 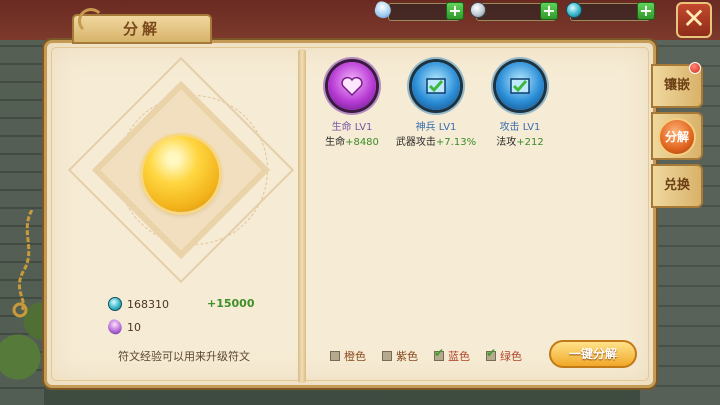 I want to click on filter-green: 绿色, so click(x=504, y=355).